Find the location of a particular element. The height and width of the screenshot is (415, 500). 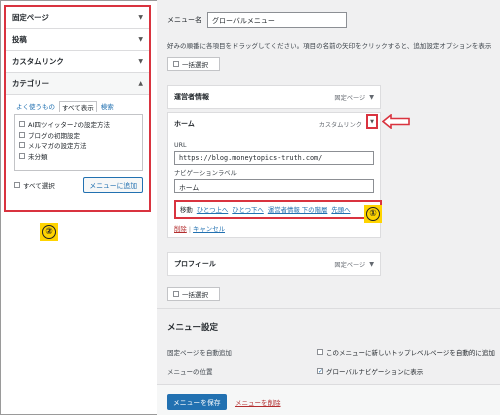

menu-item-type-label: カスタムリンク is located at coordinates (340, 125).